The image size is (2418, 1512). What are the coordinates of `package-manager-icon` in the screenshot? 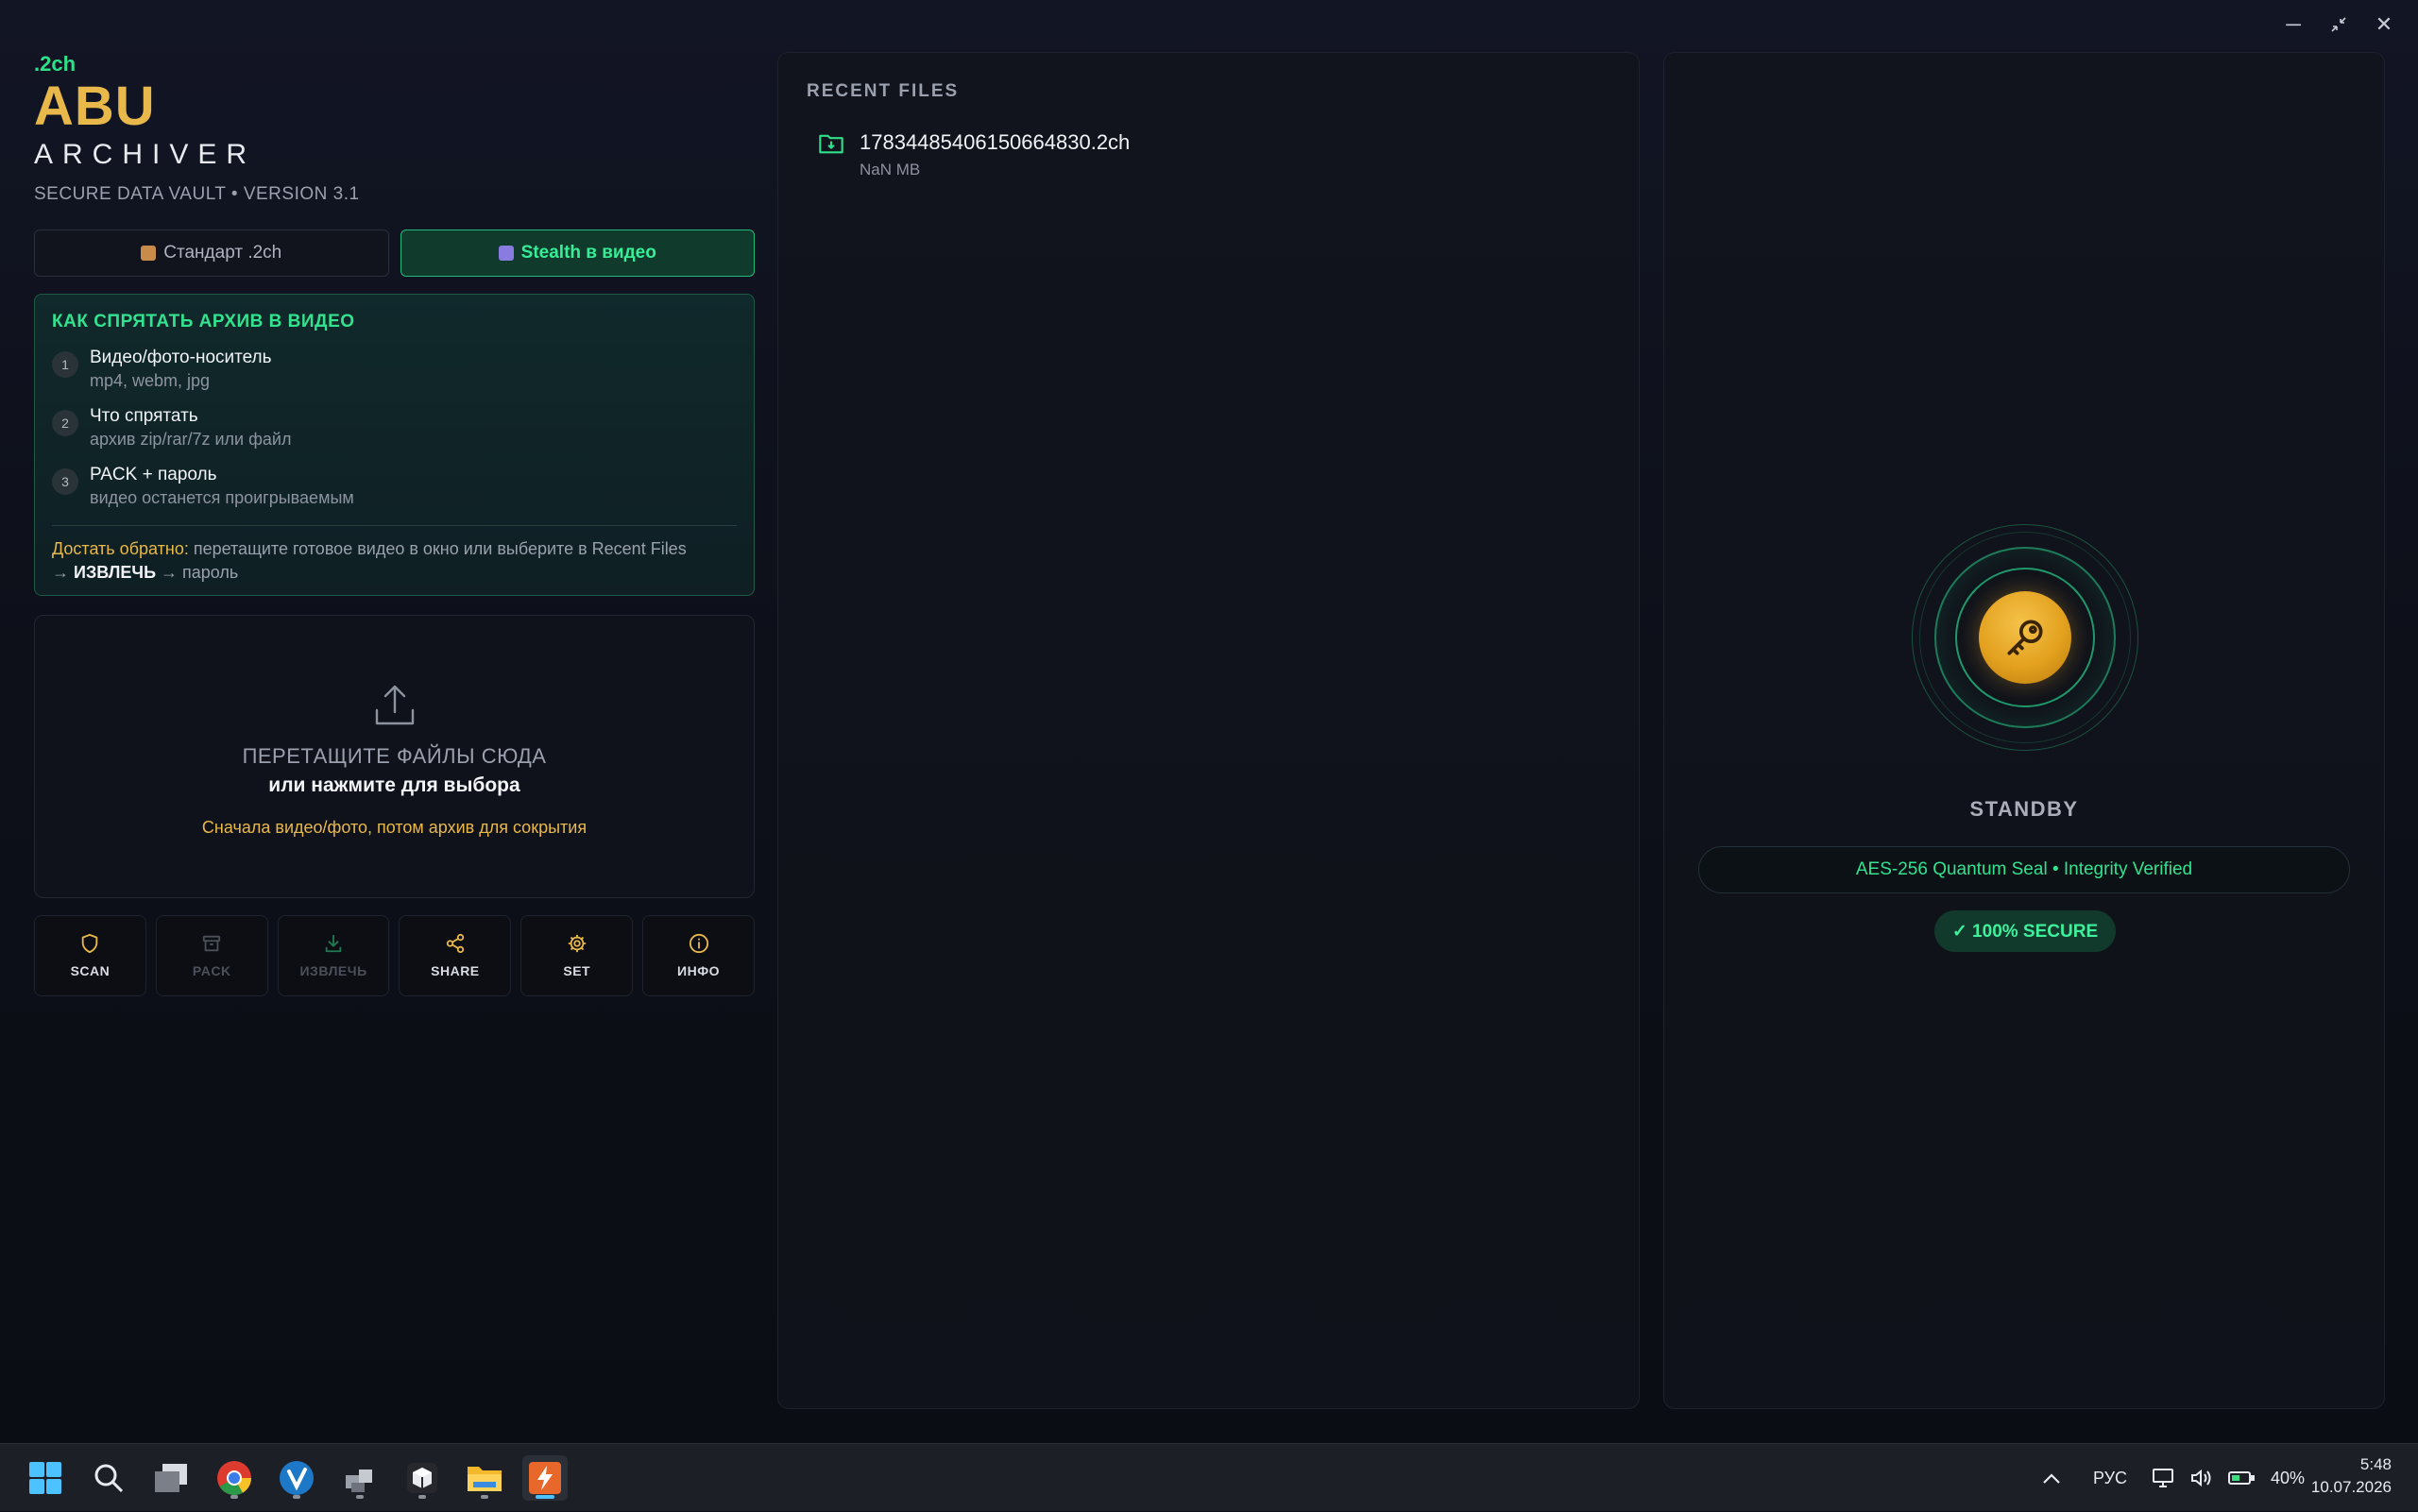 It's located at (360, 1478).